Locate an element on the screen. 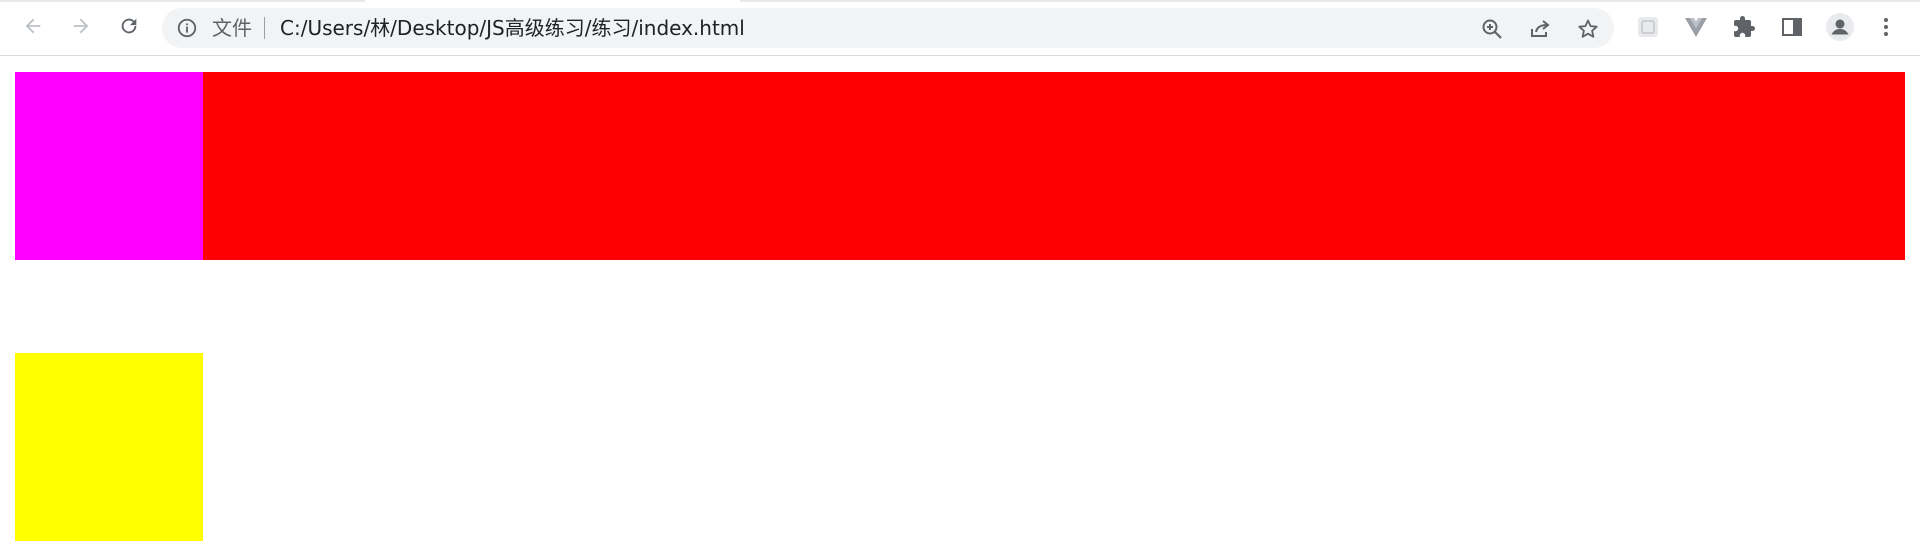  reload-icon is located at coordinates (129, 26).